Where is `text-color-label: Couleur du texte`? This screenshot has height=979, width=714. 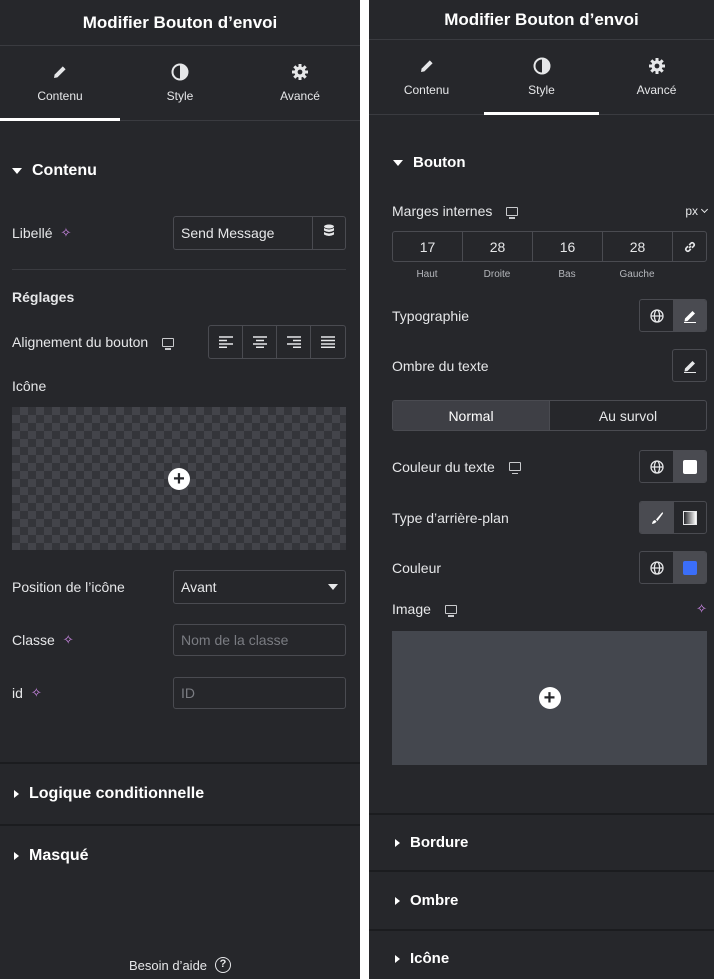
text-color-label: Couleur du texte is located at coordinates (456, 467).